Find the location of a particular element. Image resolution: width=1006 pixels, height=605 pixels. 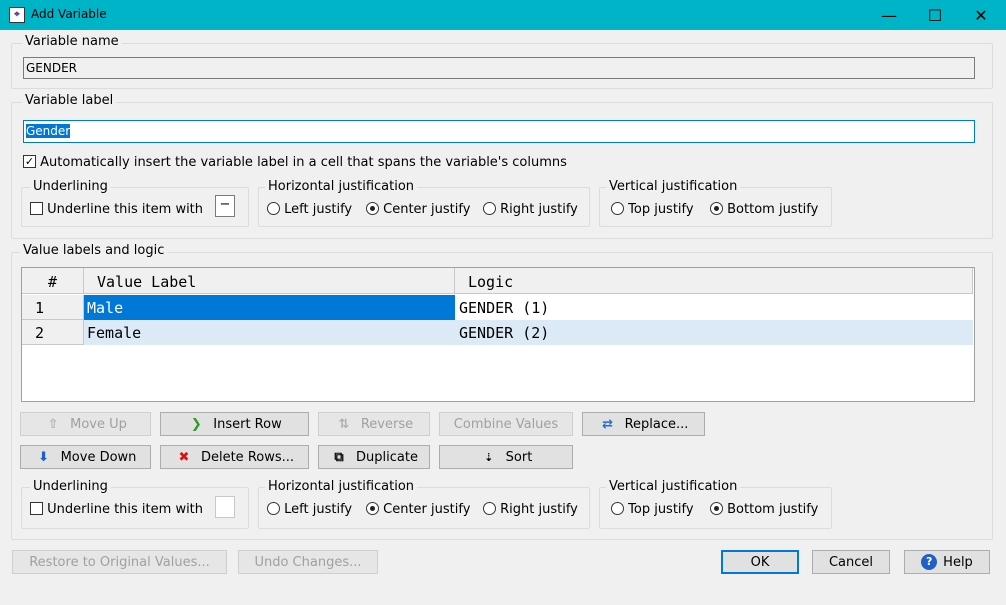

value-center-justify-option: Center justify is located at coordinates (418, 509).